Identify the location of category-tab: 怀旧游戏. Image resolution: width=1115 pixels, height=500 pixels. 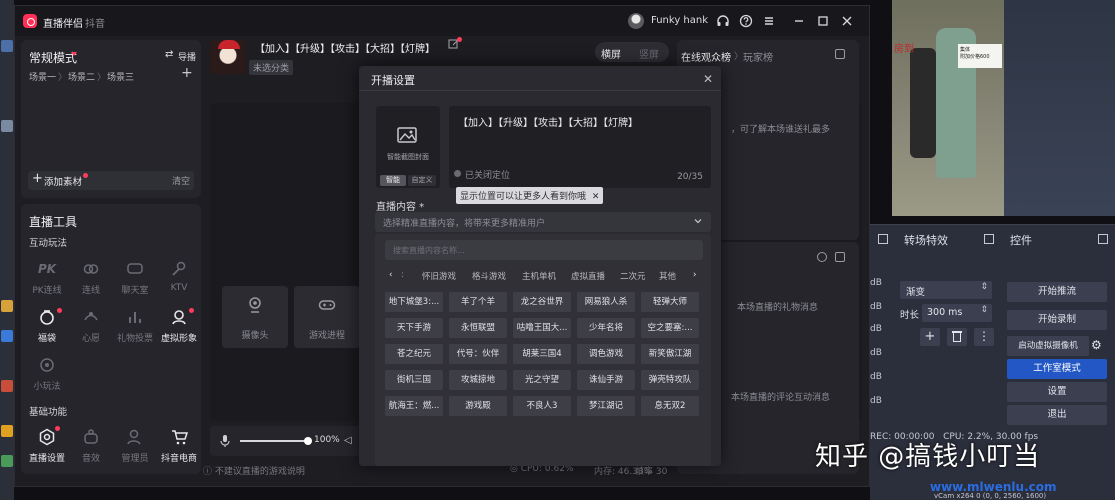
(439, 276).